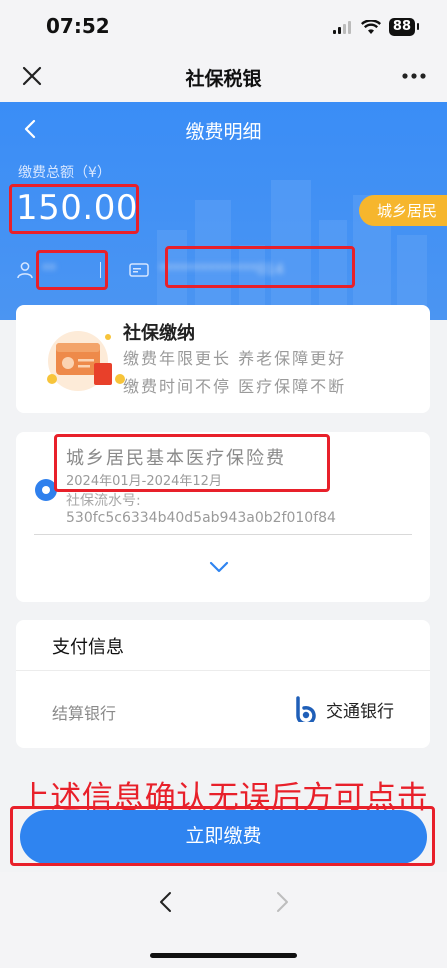  Describe the element at coordinates (414, 76) in the screenshot. I see `more-icon` at that location.